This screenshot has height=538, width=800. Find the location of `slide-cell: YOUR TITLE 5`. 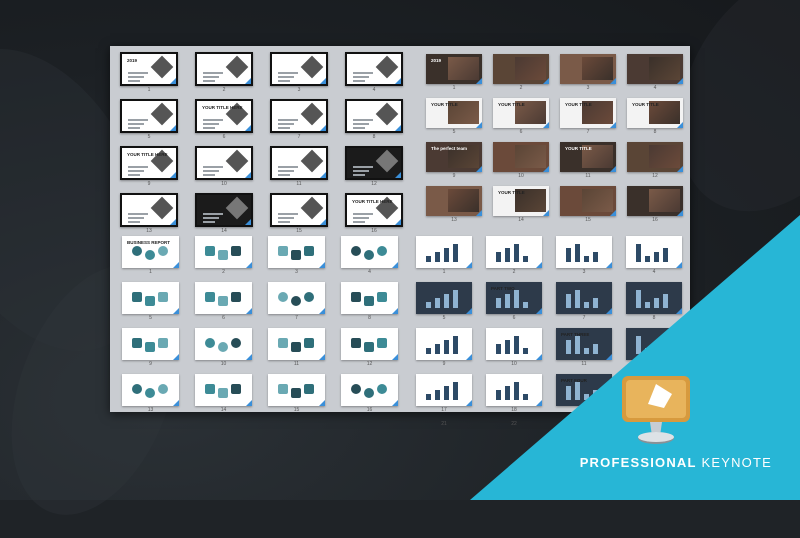

slide-cell: YOUR TITLE 5 is located at coordinates (454, 116).